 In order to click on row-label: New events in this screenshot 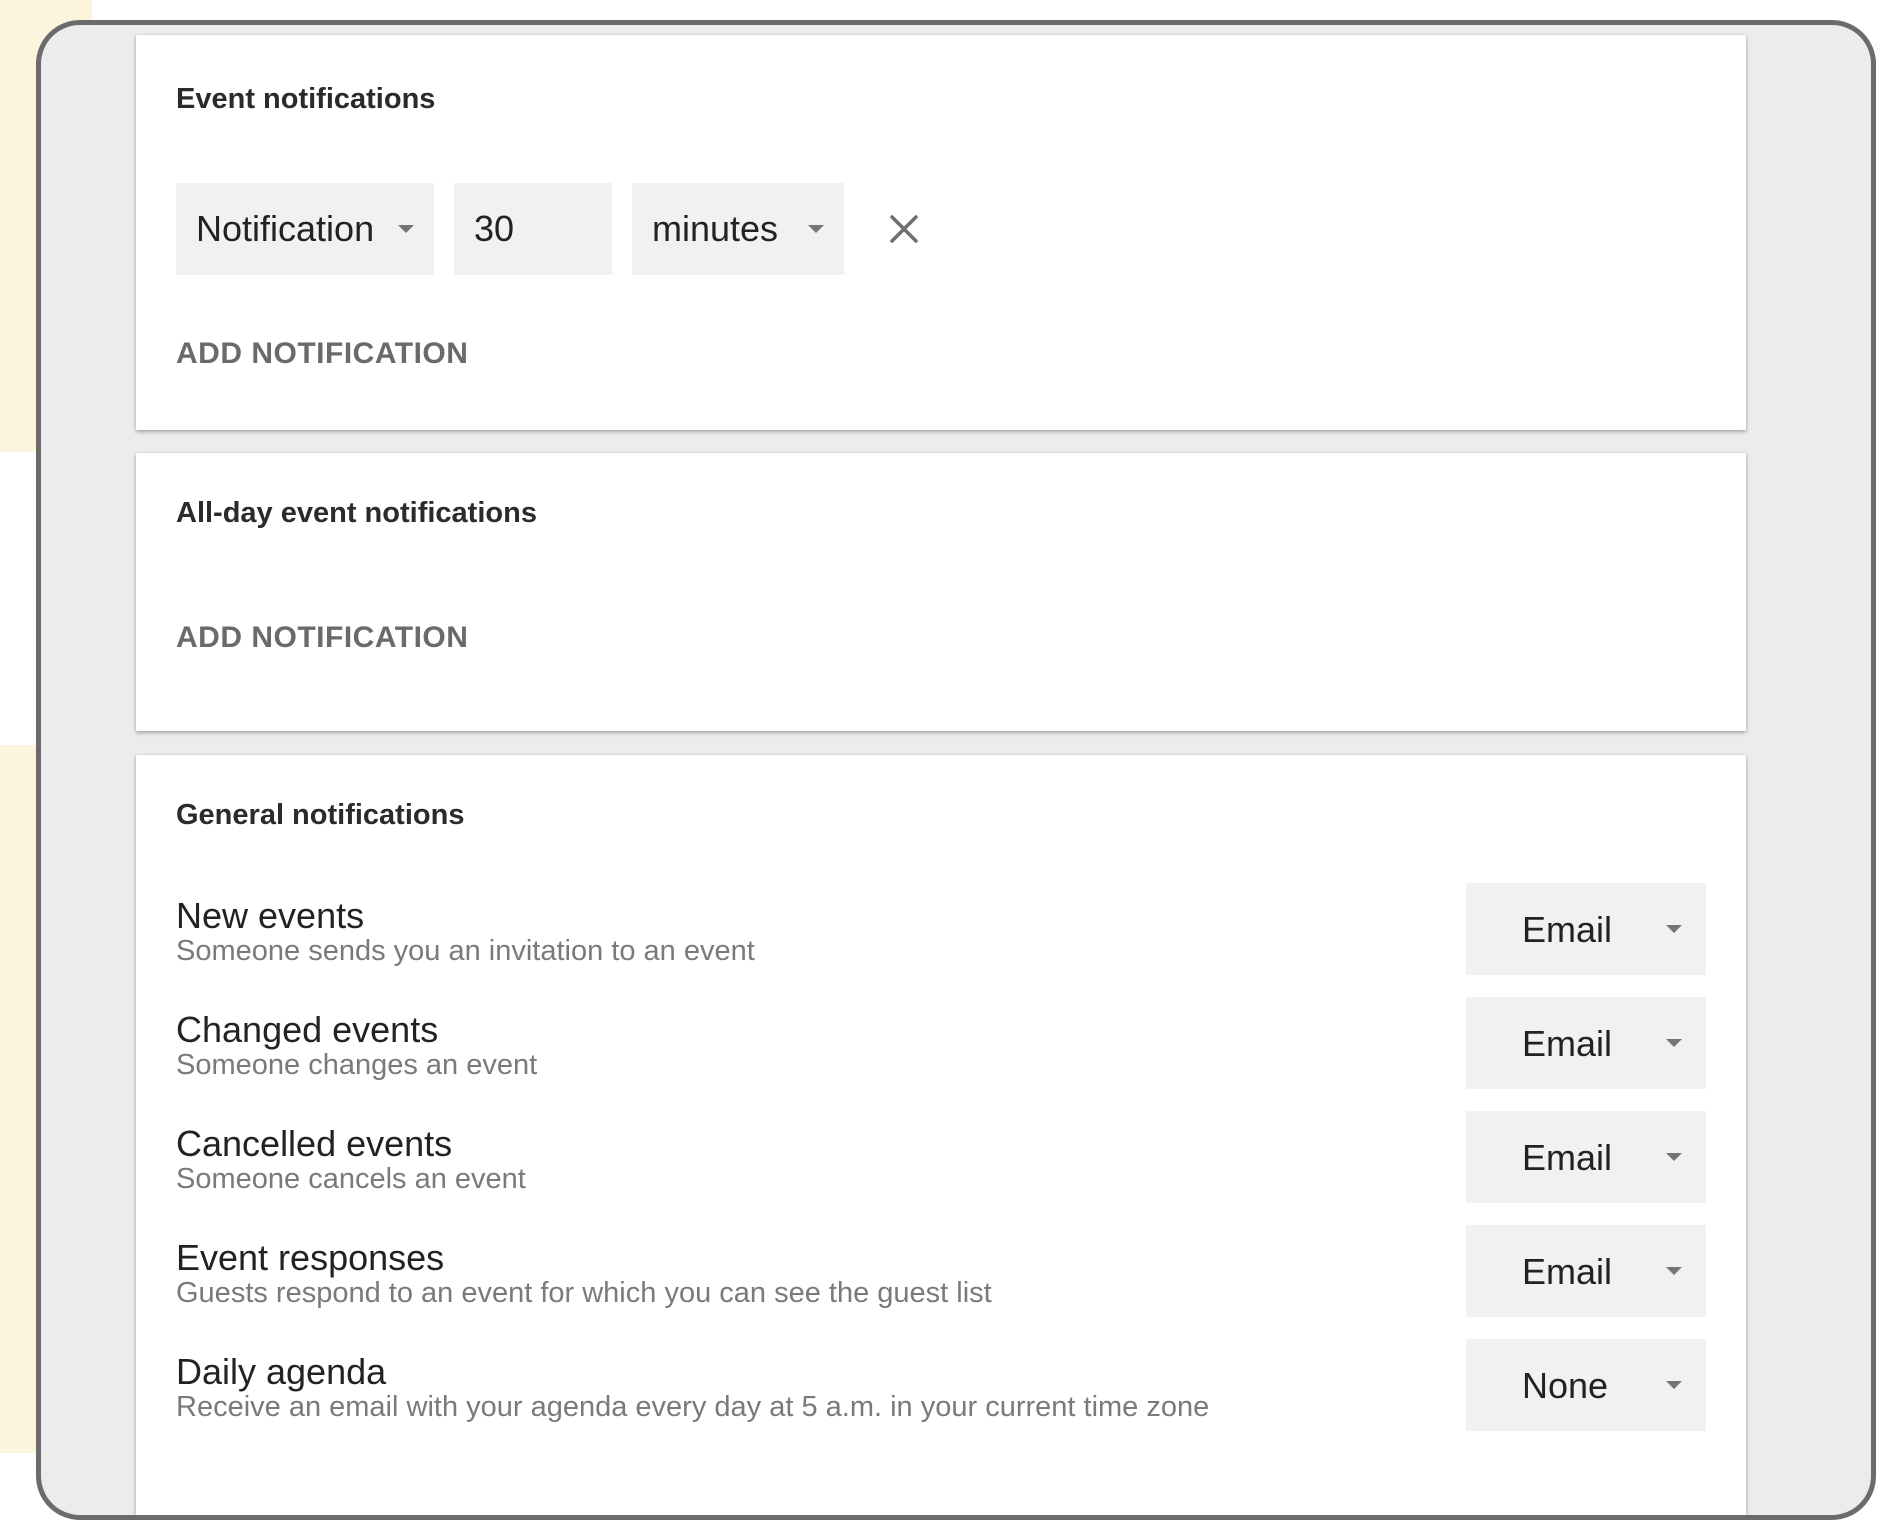, I will do `click(270, 915)`.